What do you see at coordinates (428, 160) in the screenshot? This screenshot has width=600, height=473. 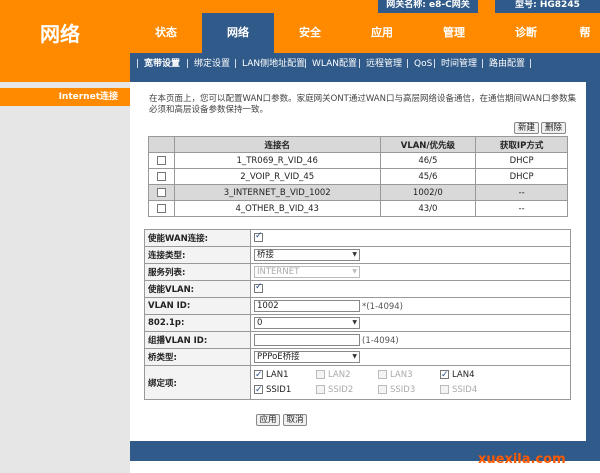 I see `row-vlan: 46/5` at bounding box center [428, 160].